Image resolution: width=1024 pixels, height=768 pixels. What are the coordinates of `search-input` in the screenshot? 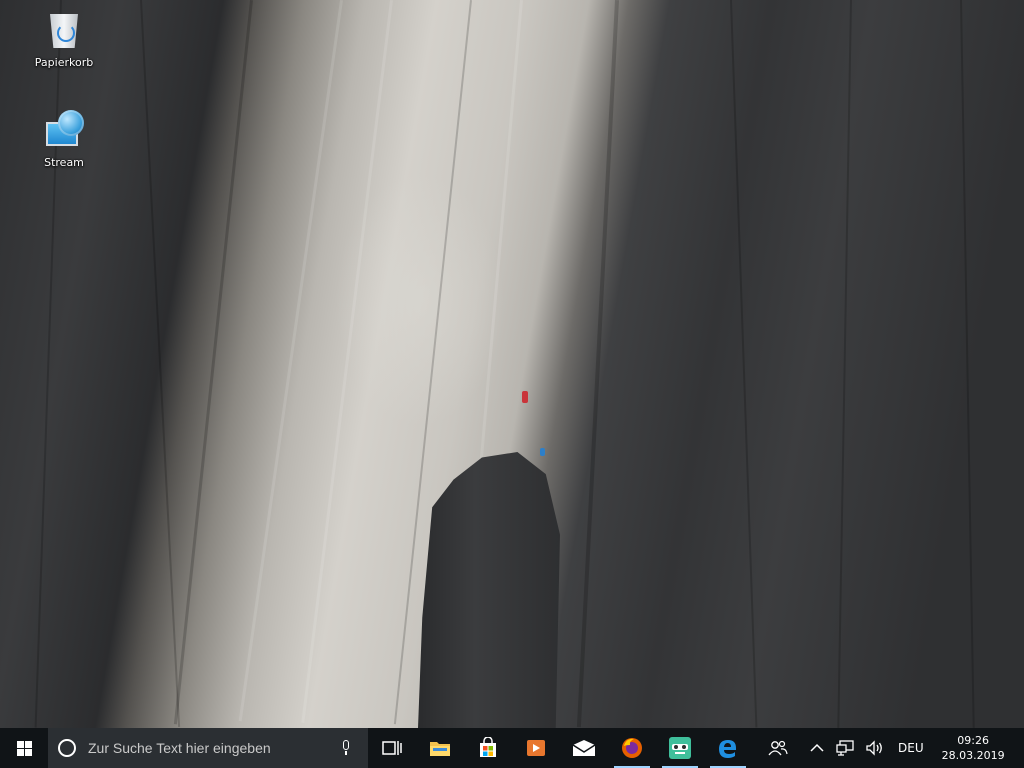 It's located at (212, 748).